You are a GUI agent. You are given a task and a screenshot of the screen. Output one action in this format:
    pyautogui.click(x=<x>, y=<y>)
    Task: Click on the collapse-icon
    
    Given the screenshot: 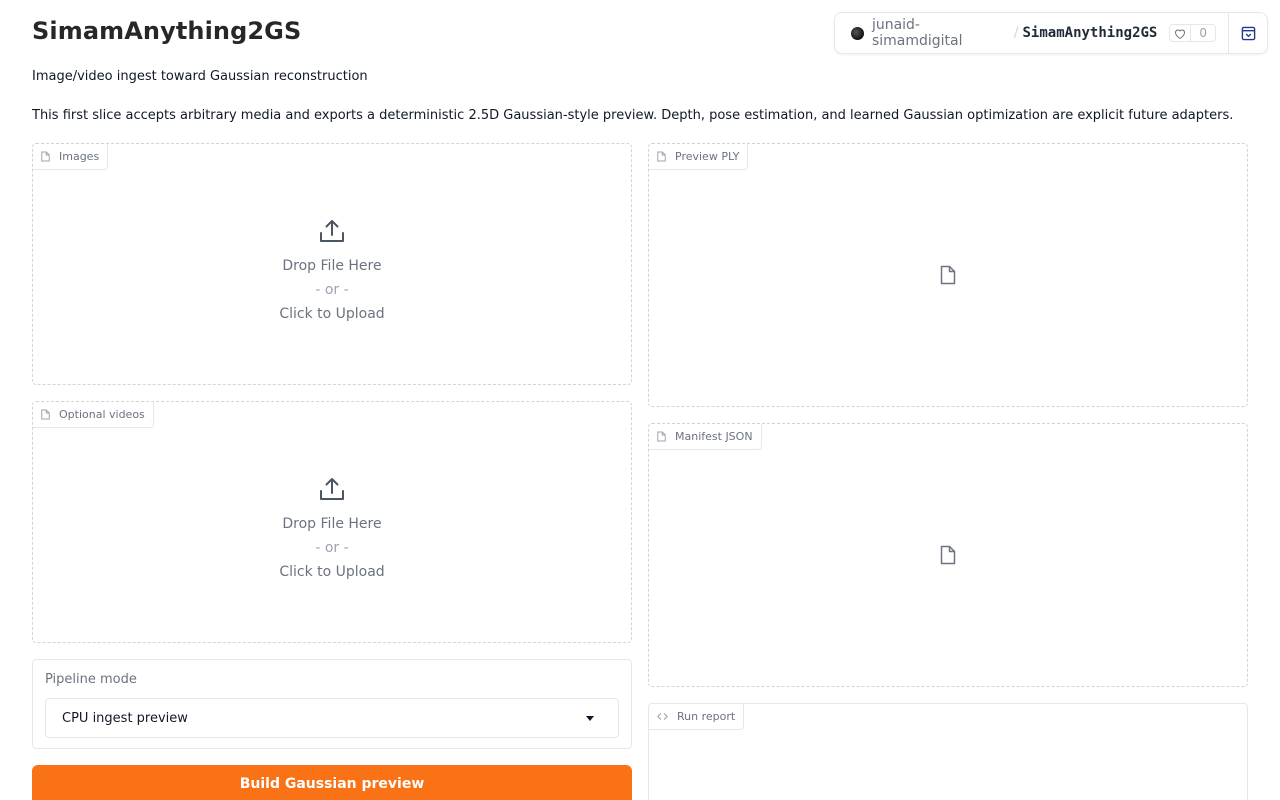 What is the action you would take?
    pyautogui.click(x=1248, y=33)
    